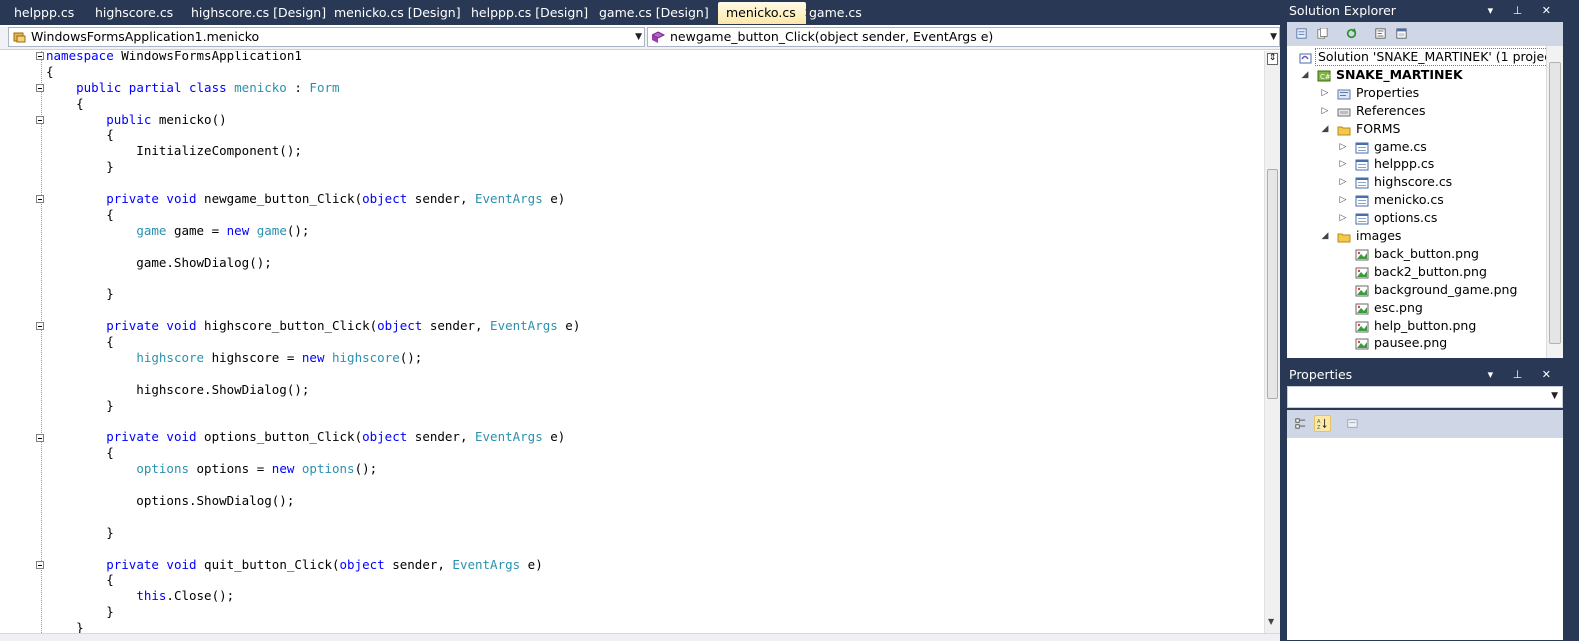  What do you see at coordinates (1425, 34) in the screenshot?
I see `solution-explorer-toolbar` at bounding box center [1425, 34].